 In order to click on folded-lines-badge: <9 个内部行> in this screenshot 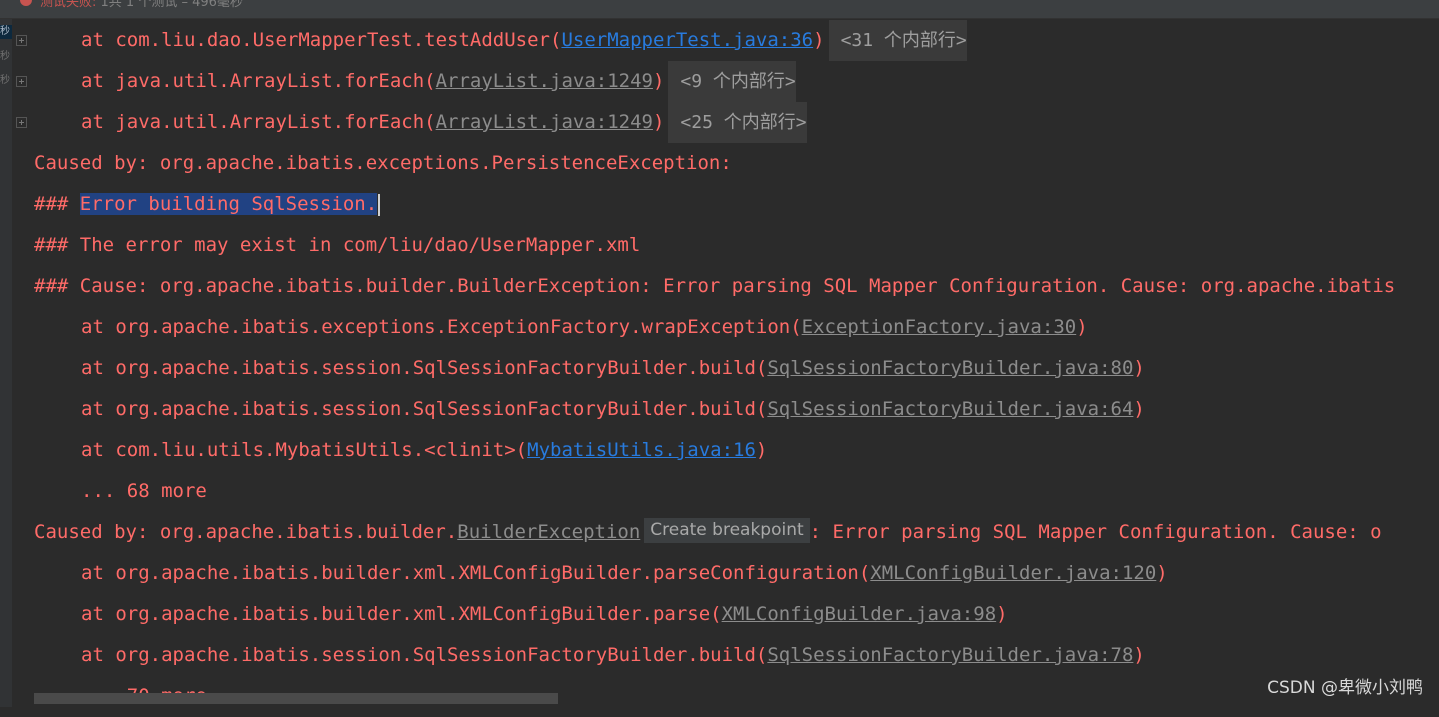, I will do `click(732, 81)`.